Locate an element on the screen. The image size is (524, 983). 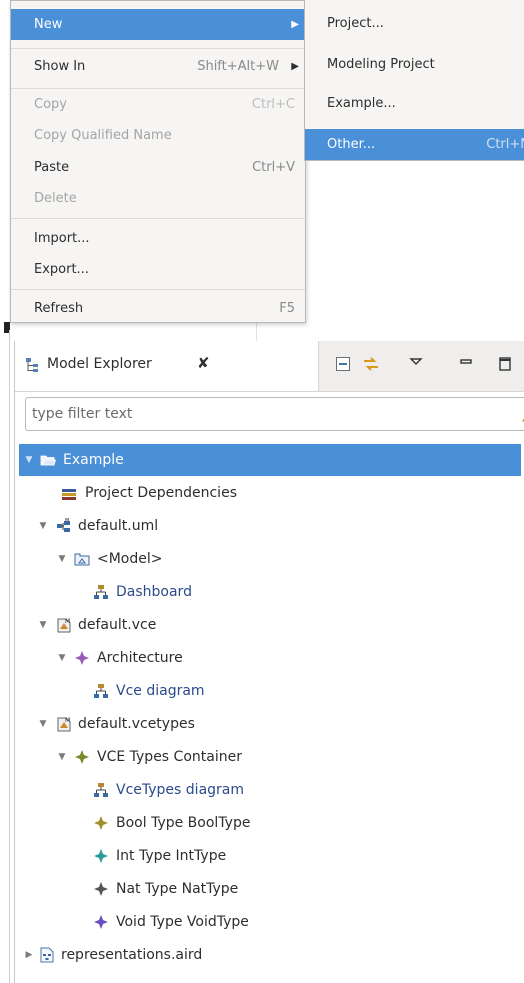
tree-row-label: Dashboard is located at coordinates (154, 592).